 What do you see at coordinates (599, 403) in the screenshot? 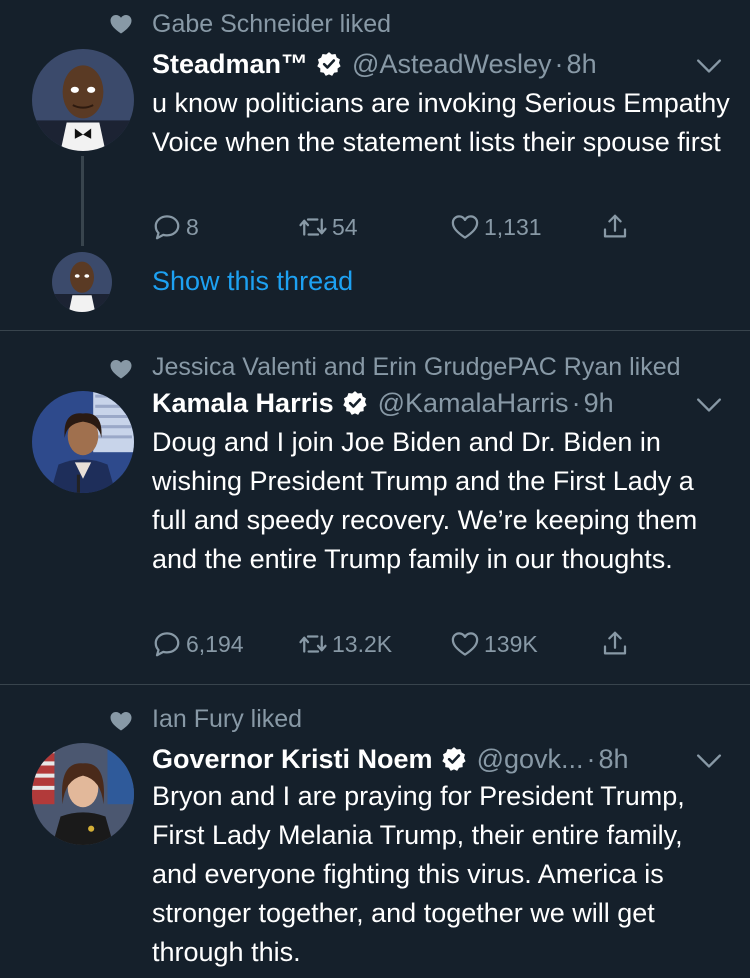
I see `timestamp: 9h` at bounding box center [599, 403].